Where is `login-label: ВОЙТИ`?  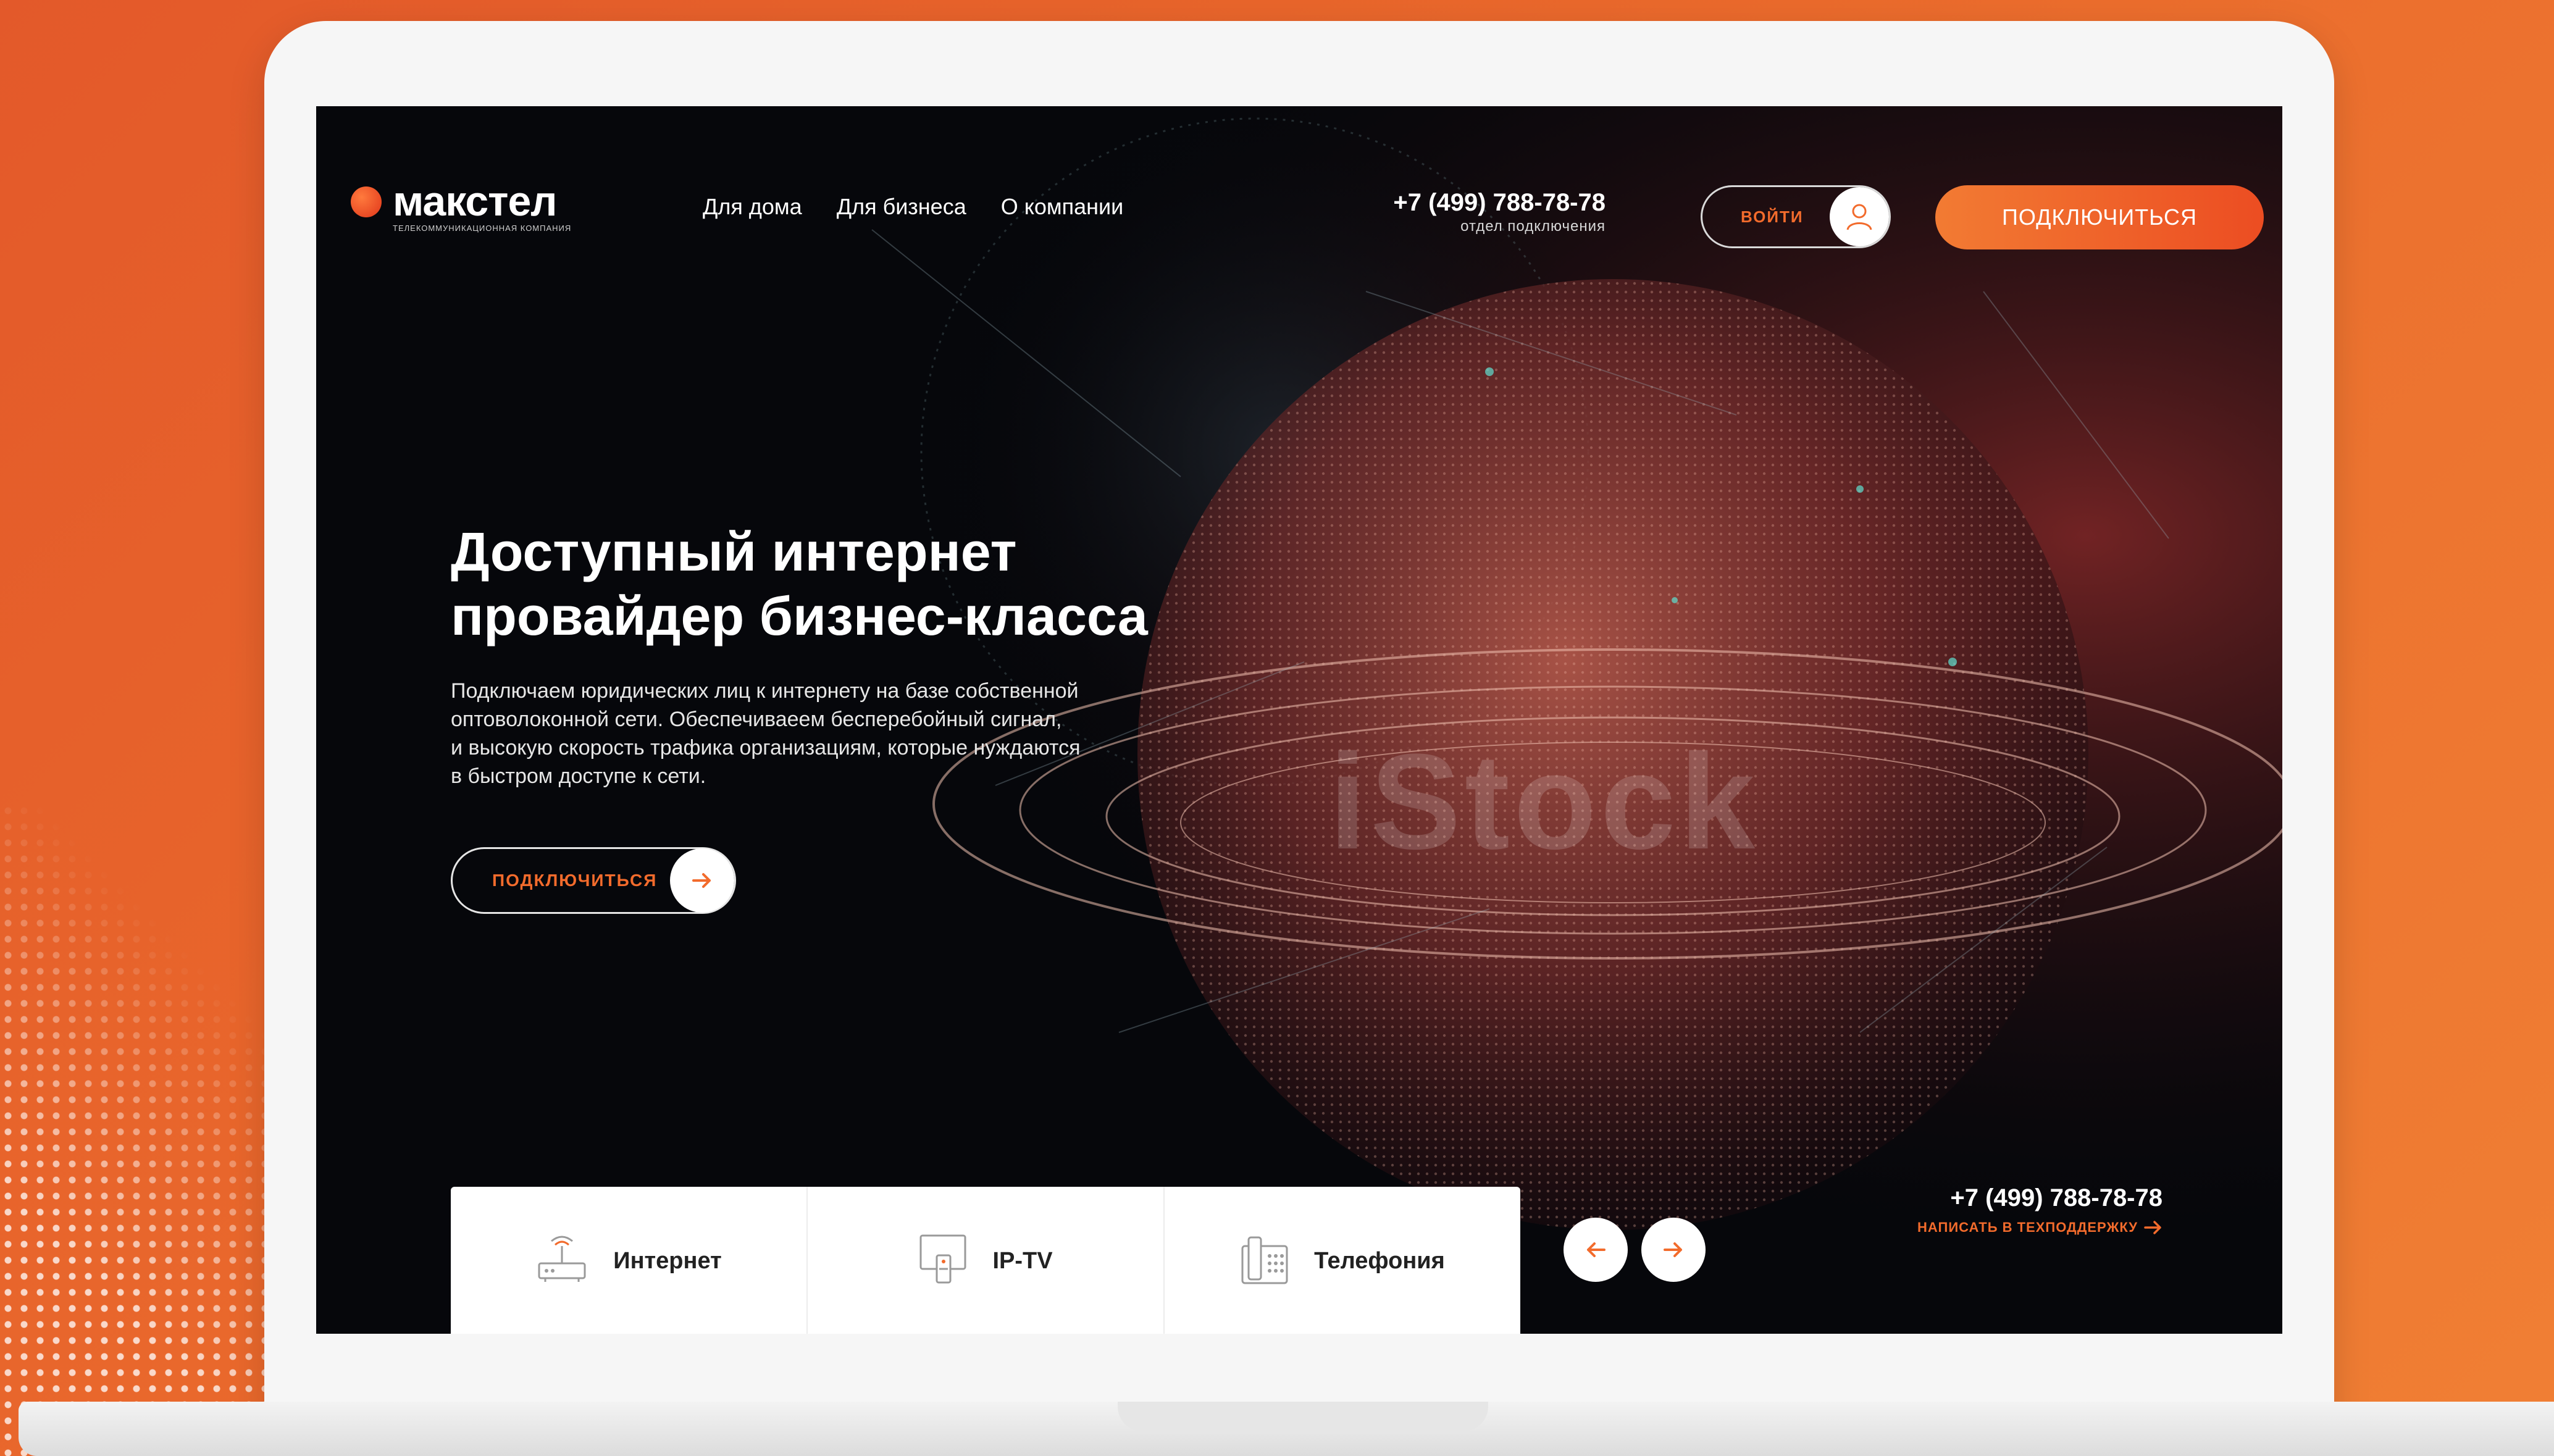 login-label: ВОЙТИ is located at coordinates (1772, 216).